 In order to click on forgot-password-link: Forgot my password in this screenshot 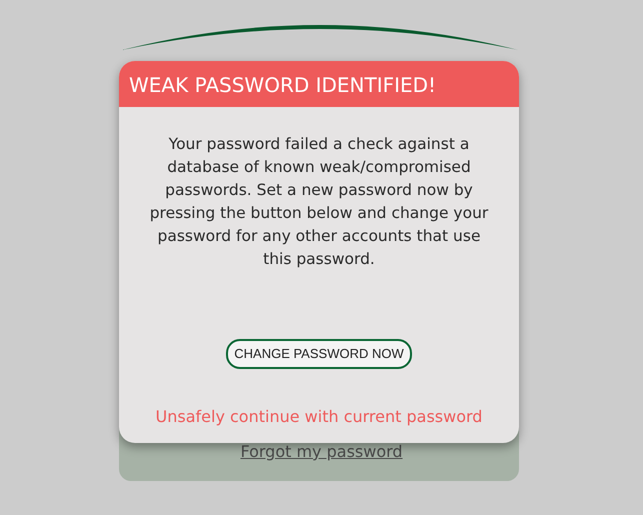, I will do `click(321, 452)`.